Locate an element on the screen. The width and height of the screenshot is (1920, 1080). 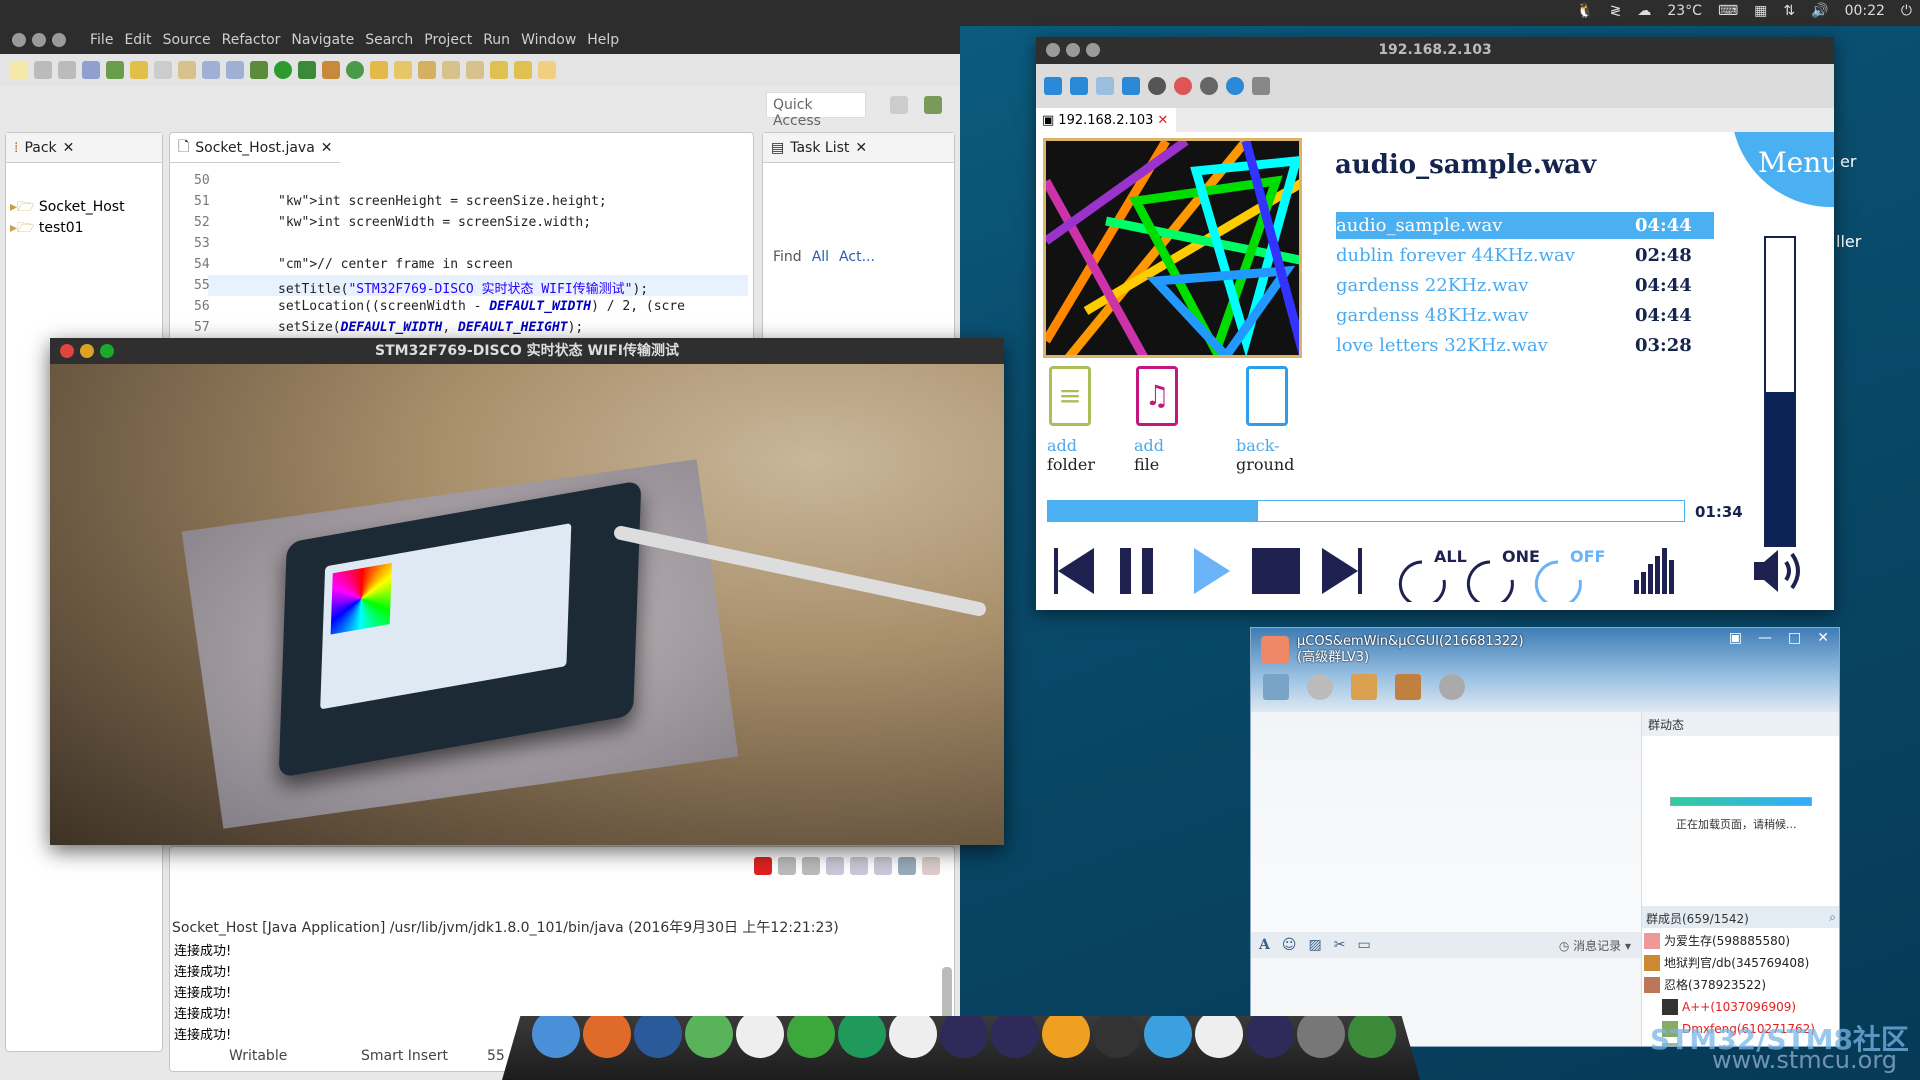
repeat-one-icon is located at coordinates (1490, 581).